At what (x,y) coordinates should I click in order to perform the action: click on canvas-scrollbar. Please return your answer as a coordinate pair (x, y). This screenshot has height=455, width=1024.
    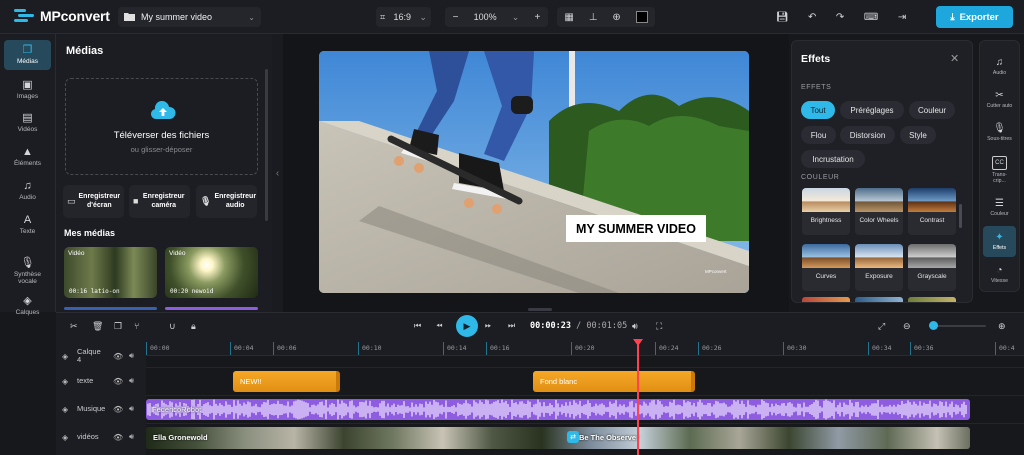
    Looking at the image, I should click on (540, 309).